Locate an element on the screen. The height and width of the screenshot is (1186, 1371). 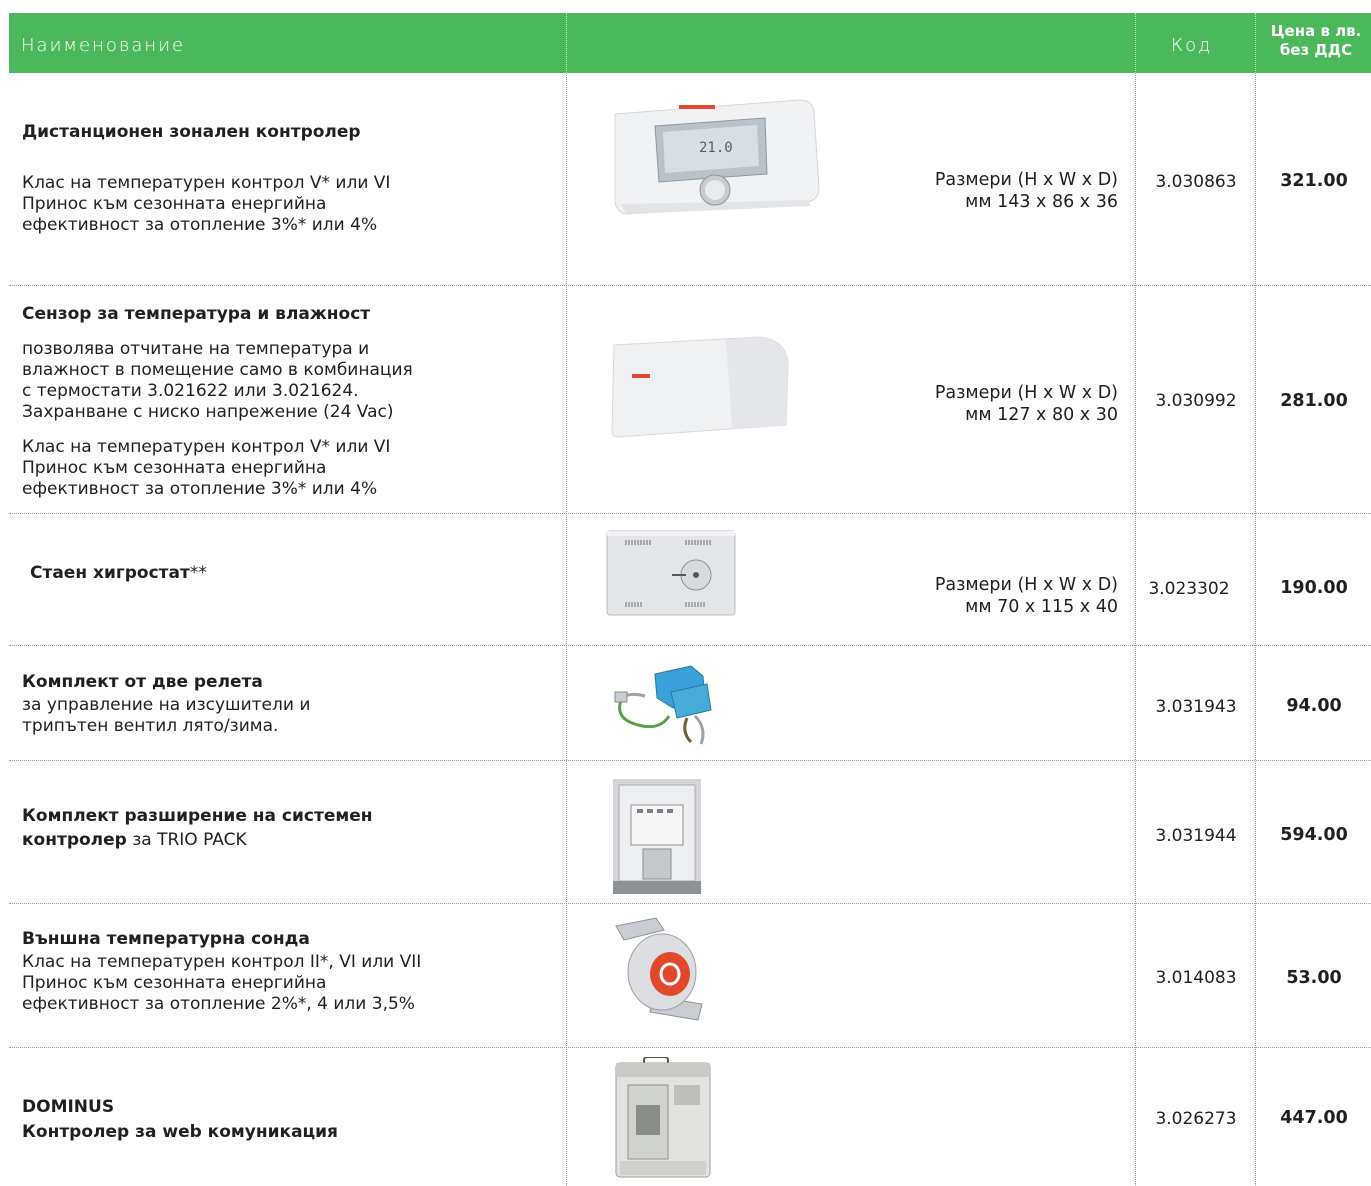
product-title-line2: контролер за TRIO PACK is located at coordinates (134, 840).